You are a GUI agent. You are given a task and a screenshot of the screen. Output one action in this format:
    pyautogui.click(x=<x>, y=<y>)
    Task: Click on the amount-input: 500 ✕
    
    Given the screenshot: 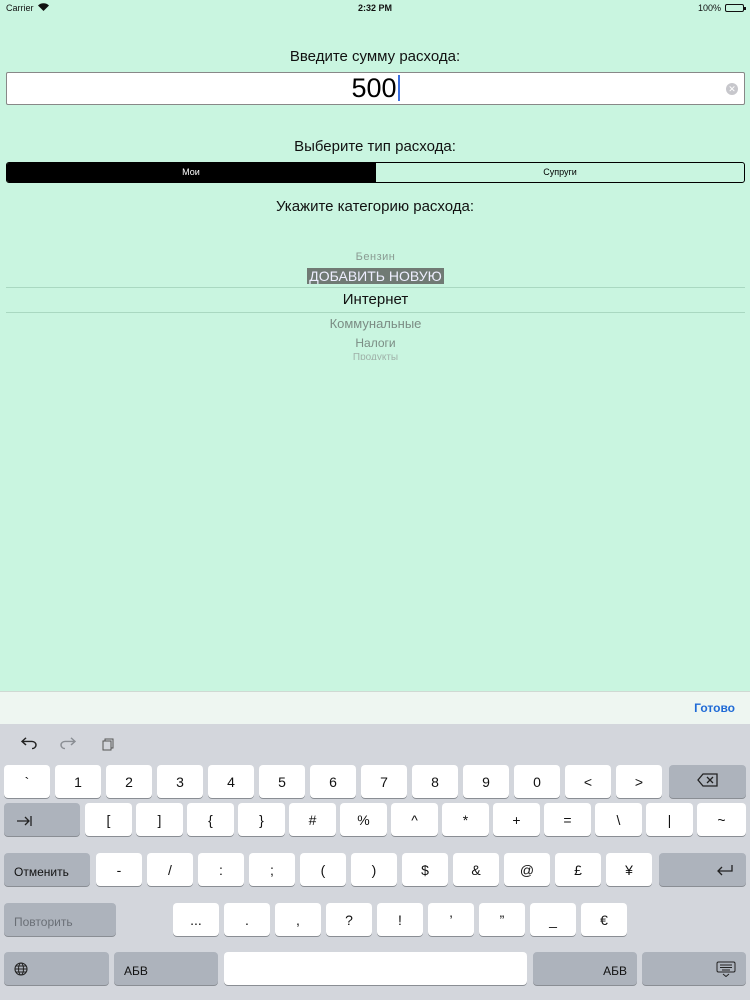 What is the action you would take?
    pyautogui.click(x=375, y=88)
    